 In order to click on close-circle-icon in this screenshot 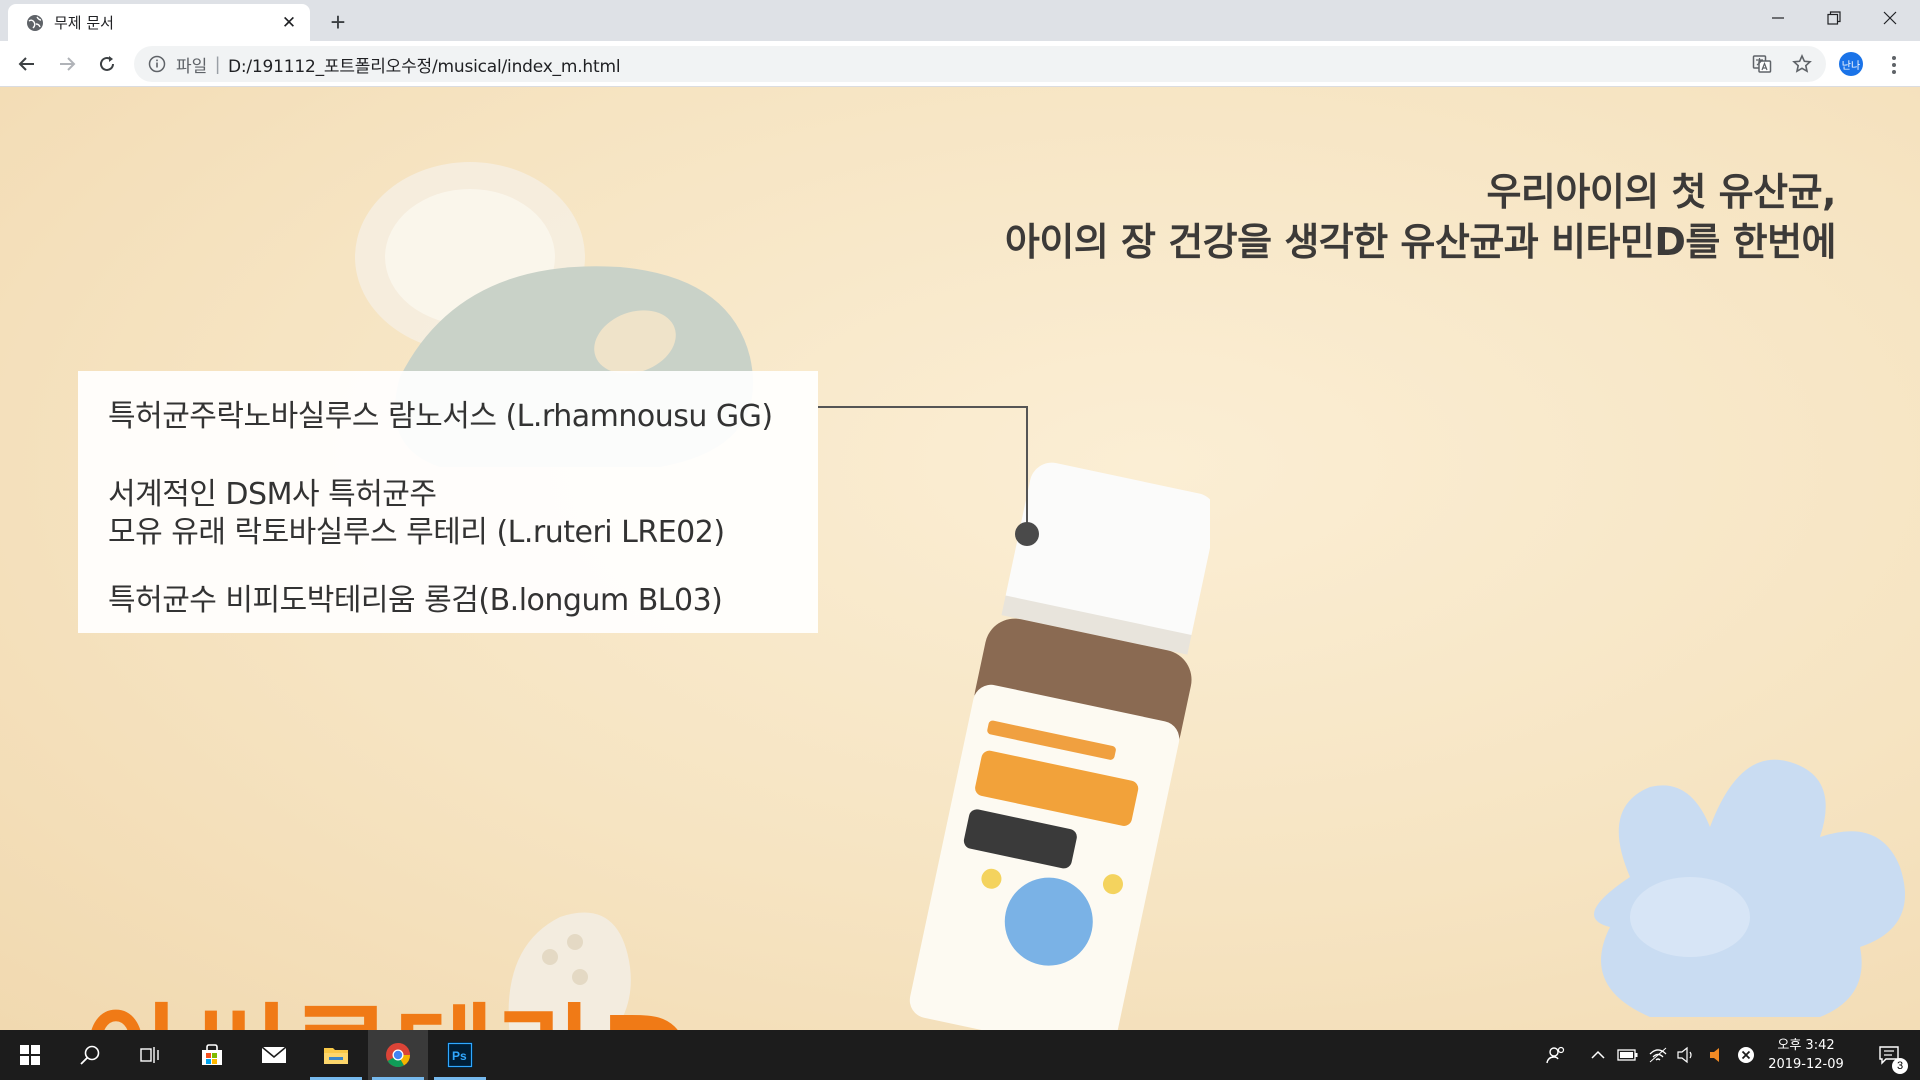, I will do `click(1746, 1055)`.